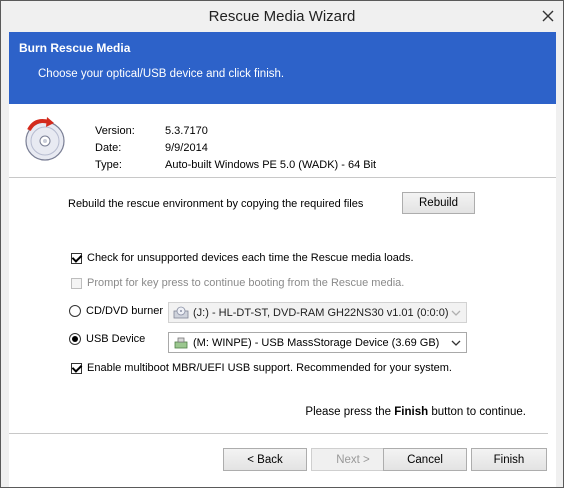  I want to click on prompt-key-checkbox, so click(76, 283).